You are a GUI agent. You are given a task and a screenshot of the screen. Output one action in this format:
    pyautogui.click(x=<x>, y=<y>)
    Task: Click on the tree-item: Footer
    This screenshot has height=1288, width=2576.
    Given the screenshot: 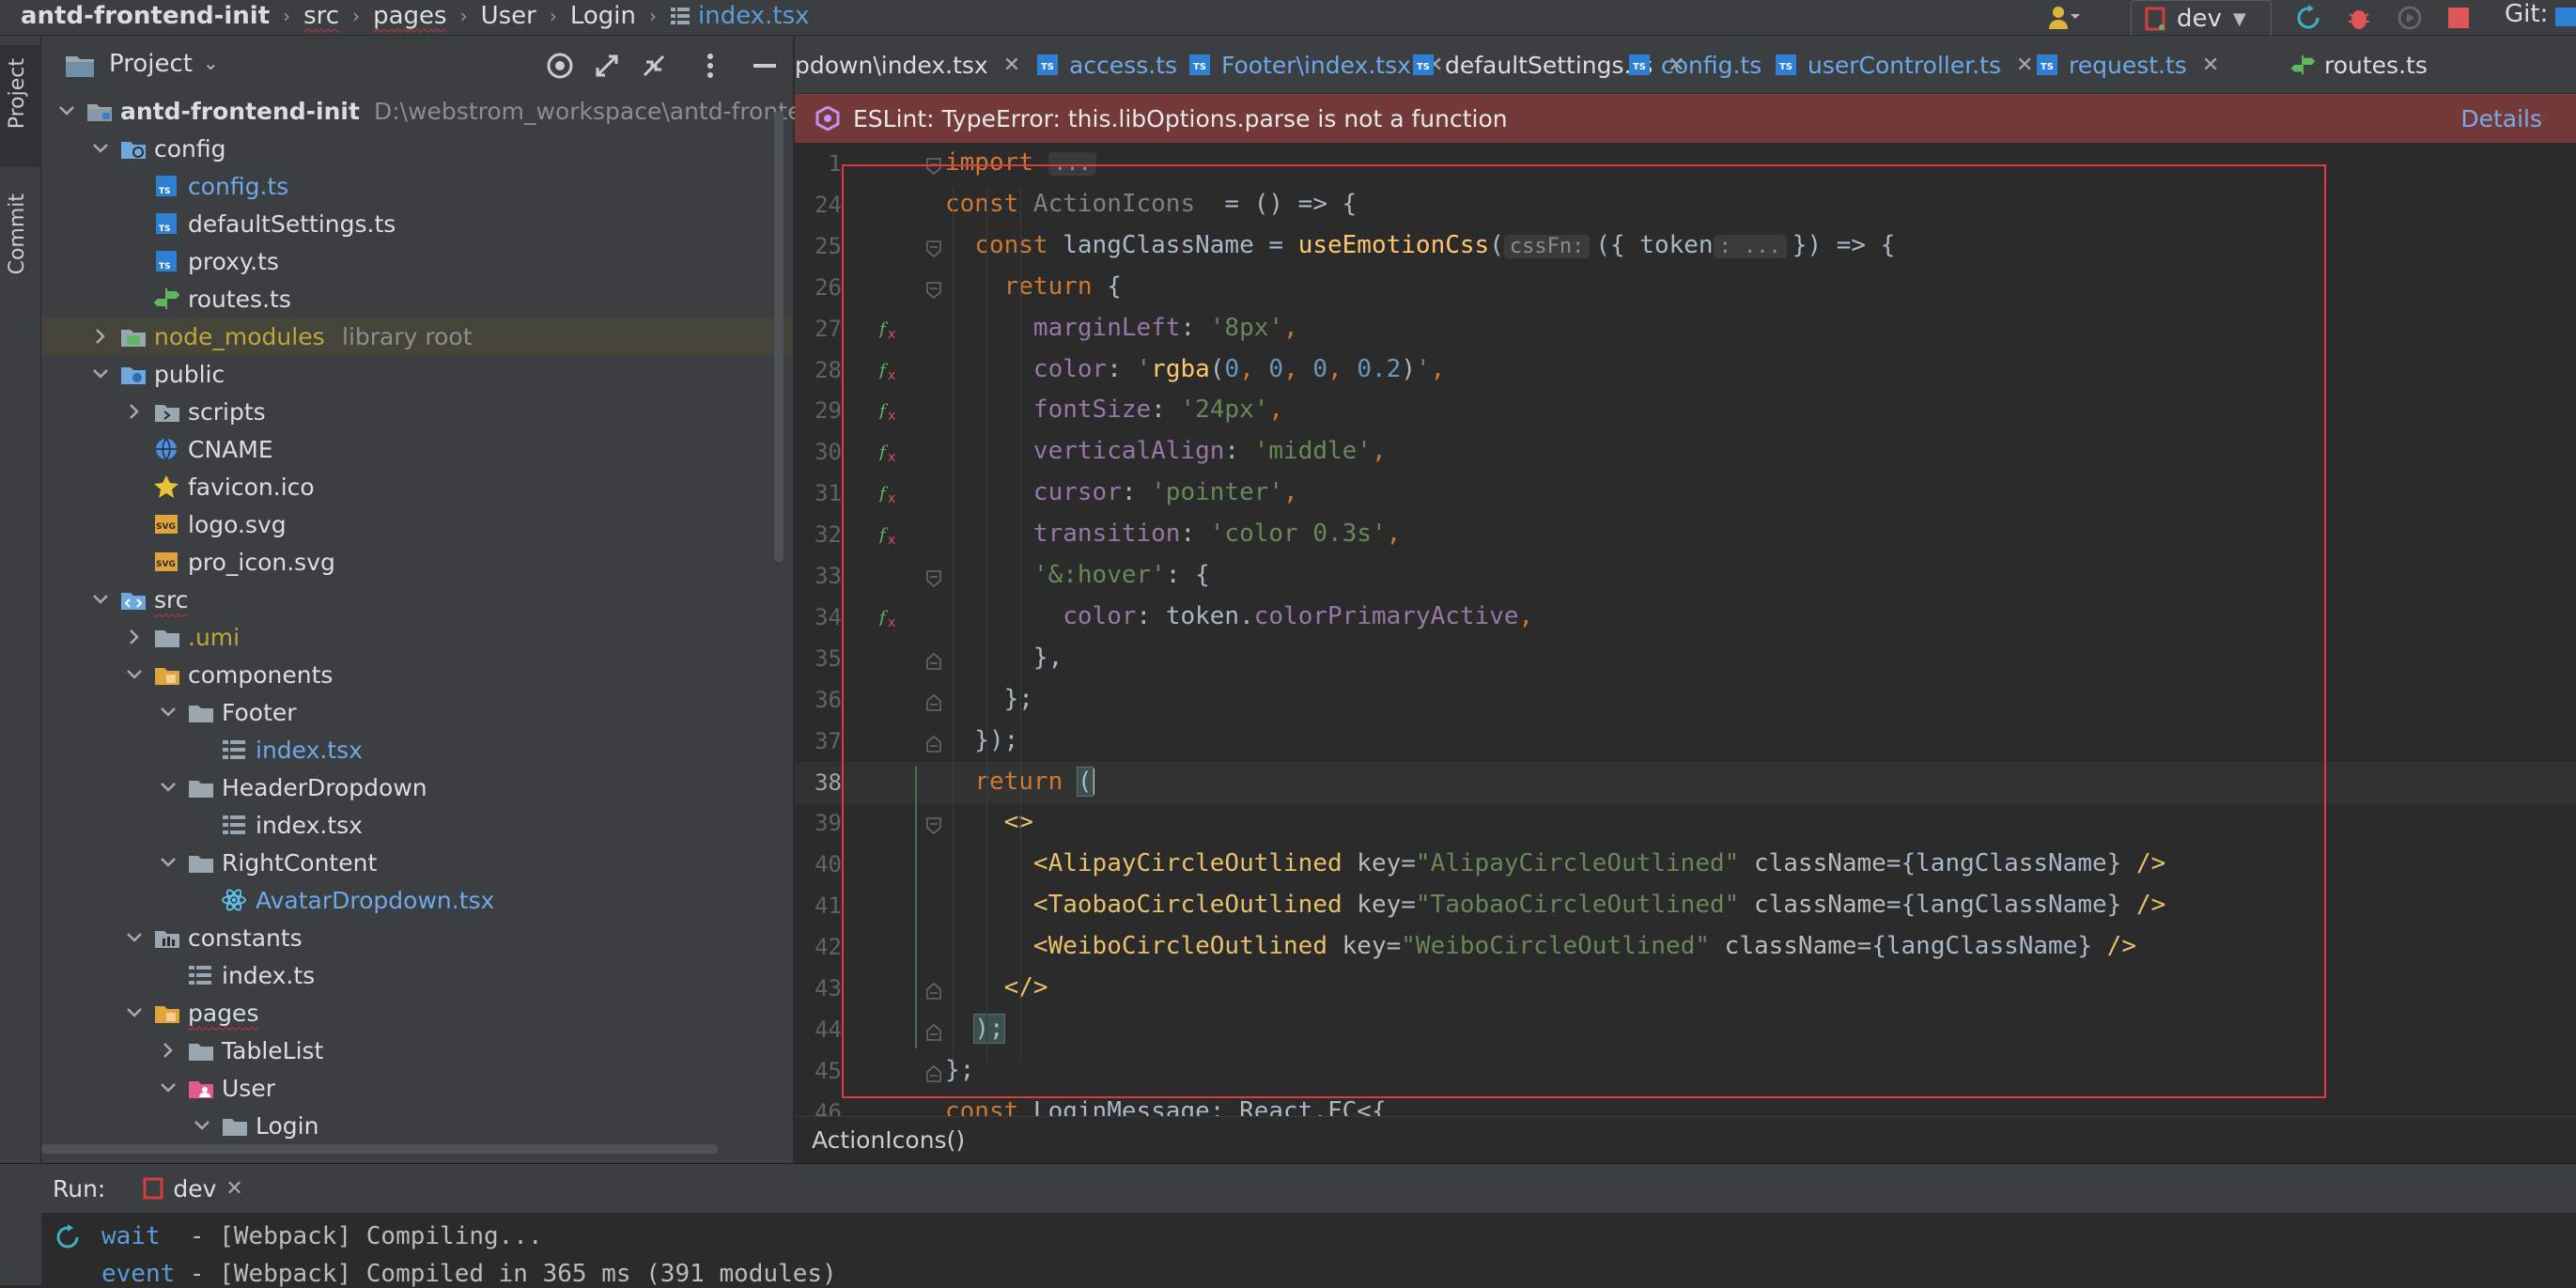 What is the action you would take?
    pyautogui.click(x=417, y=712)
    